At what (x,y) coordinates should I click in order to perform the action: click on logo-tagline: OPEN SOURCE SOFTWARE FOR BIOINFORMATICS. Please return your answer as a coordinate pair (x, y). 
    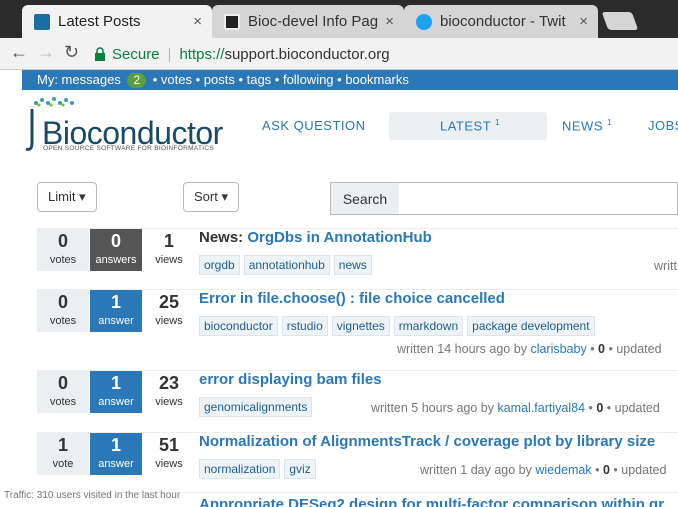
    Looking at the image, I should click on (128, 148).